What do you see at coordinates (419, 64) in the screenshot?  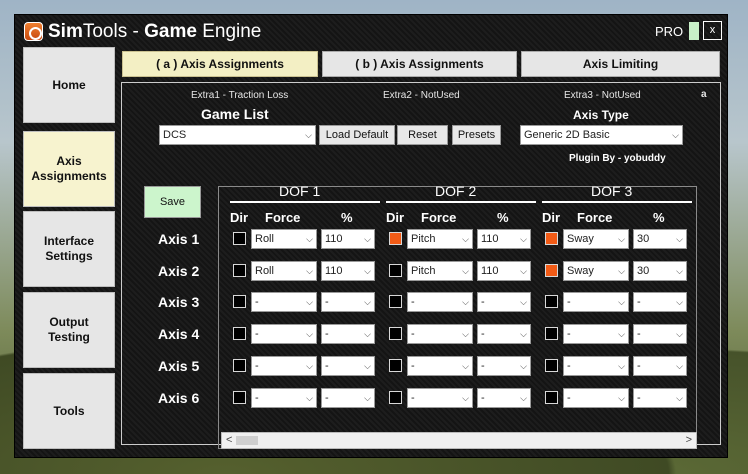 I see `tab-axis-assignments-b: ( b ) Axis Assignments` at bounding box center [419, 64].